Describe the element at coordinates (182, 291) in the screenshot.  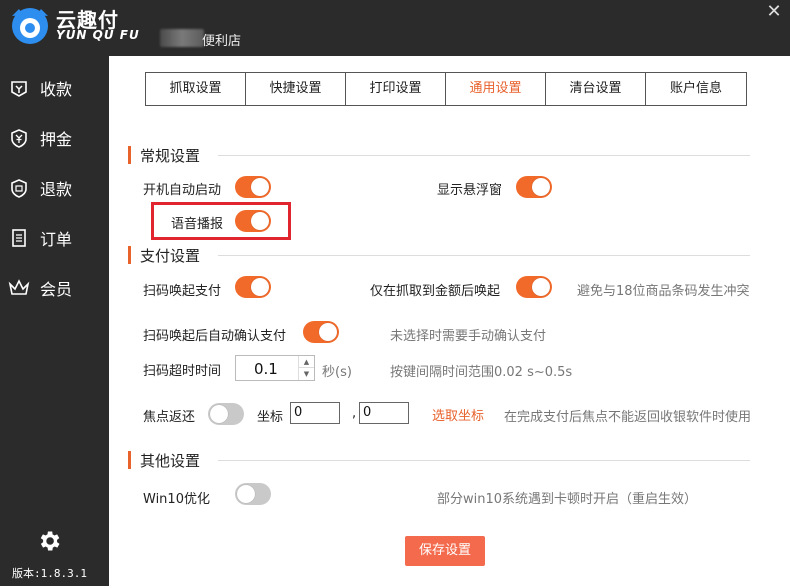
I see `scan-pay-label: 扫码唤起支付` at that location.